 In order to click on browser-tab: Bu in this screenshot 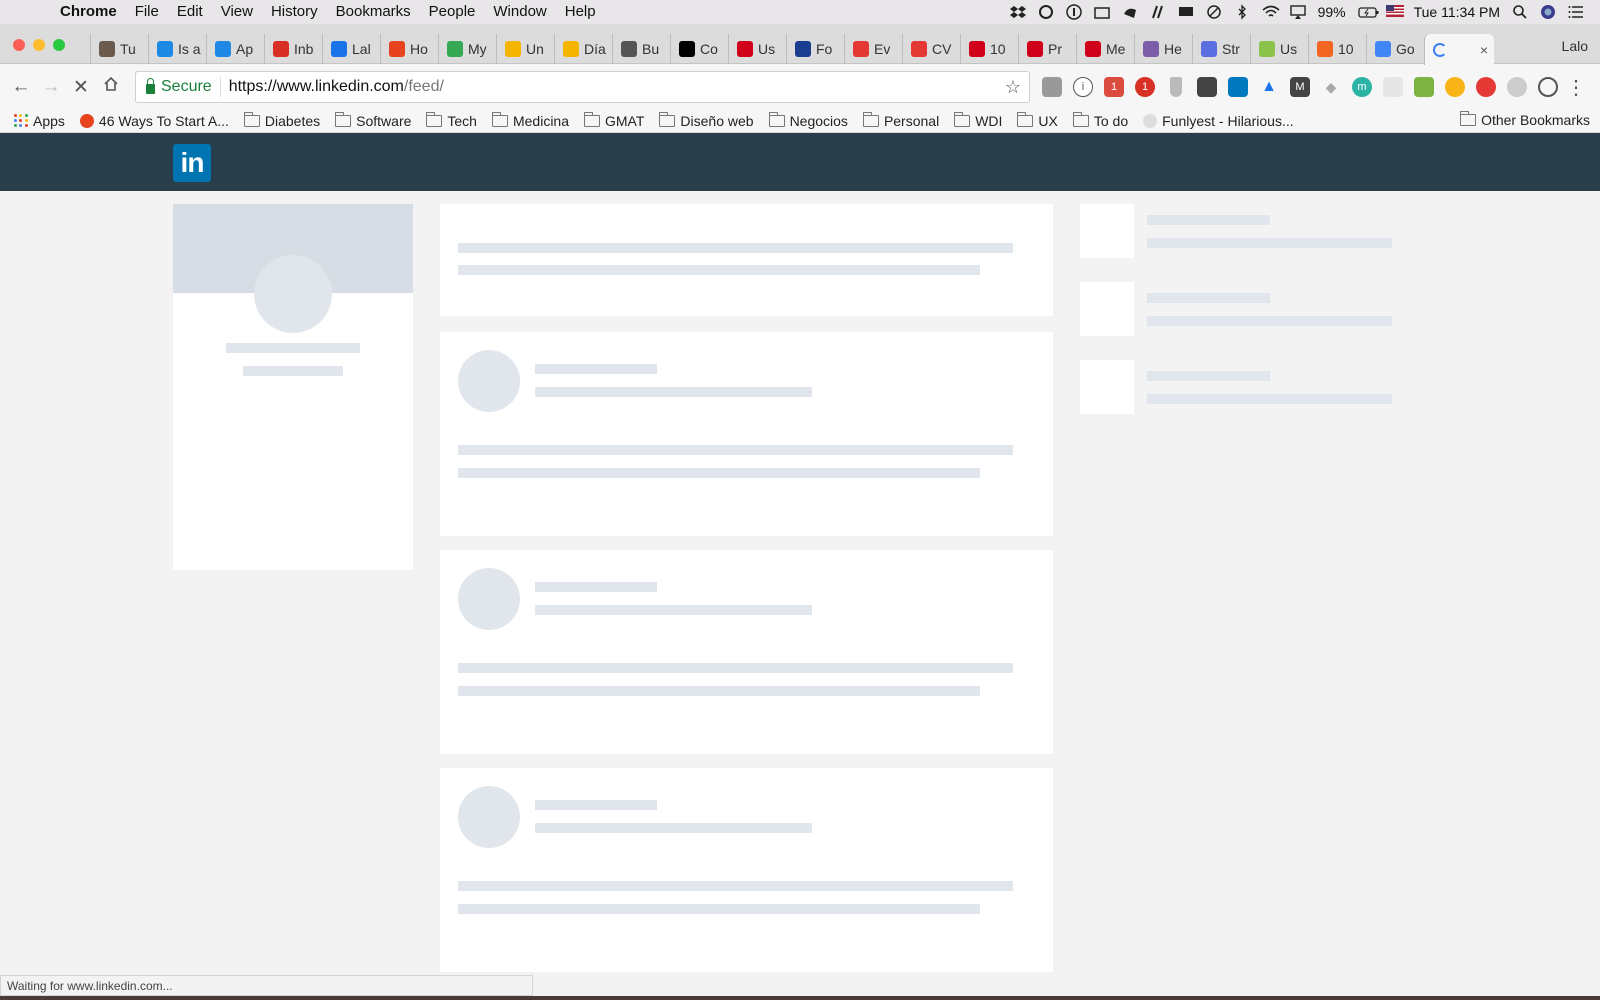, I will do `click(641, 49)`.